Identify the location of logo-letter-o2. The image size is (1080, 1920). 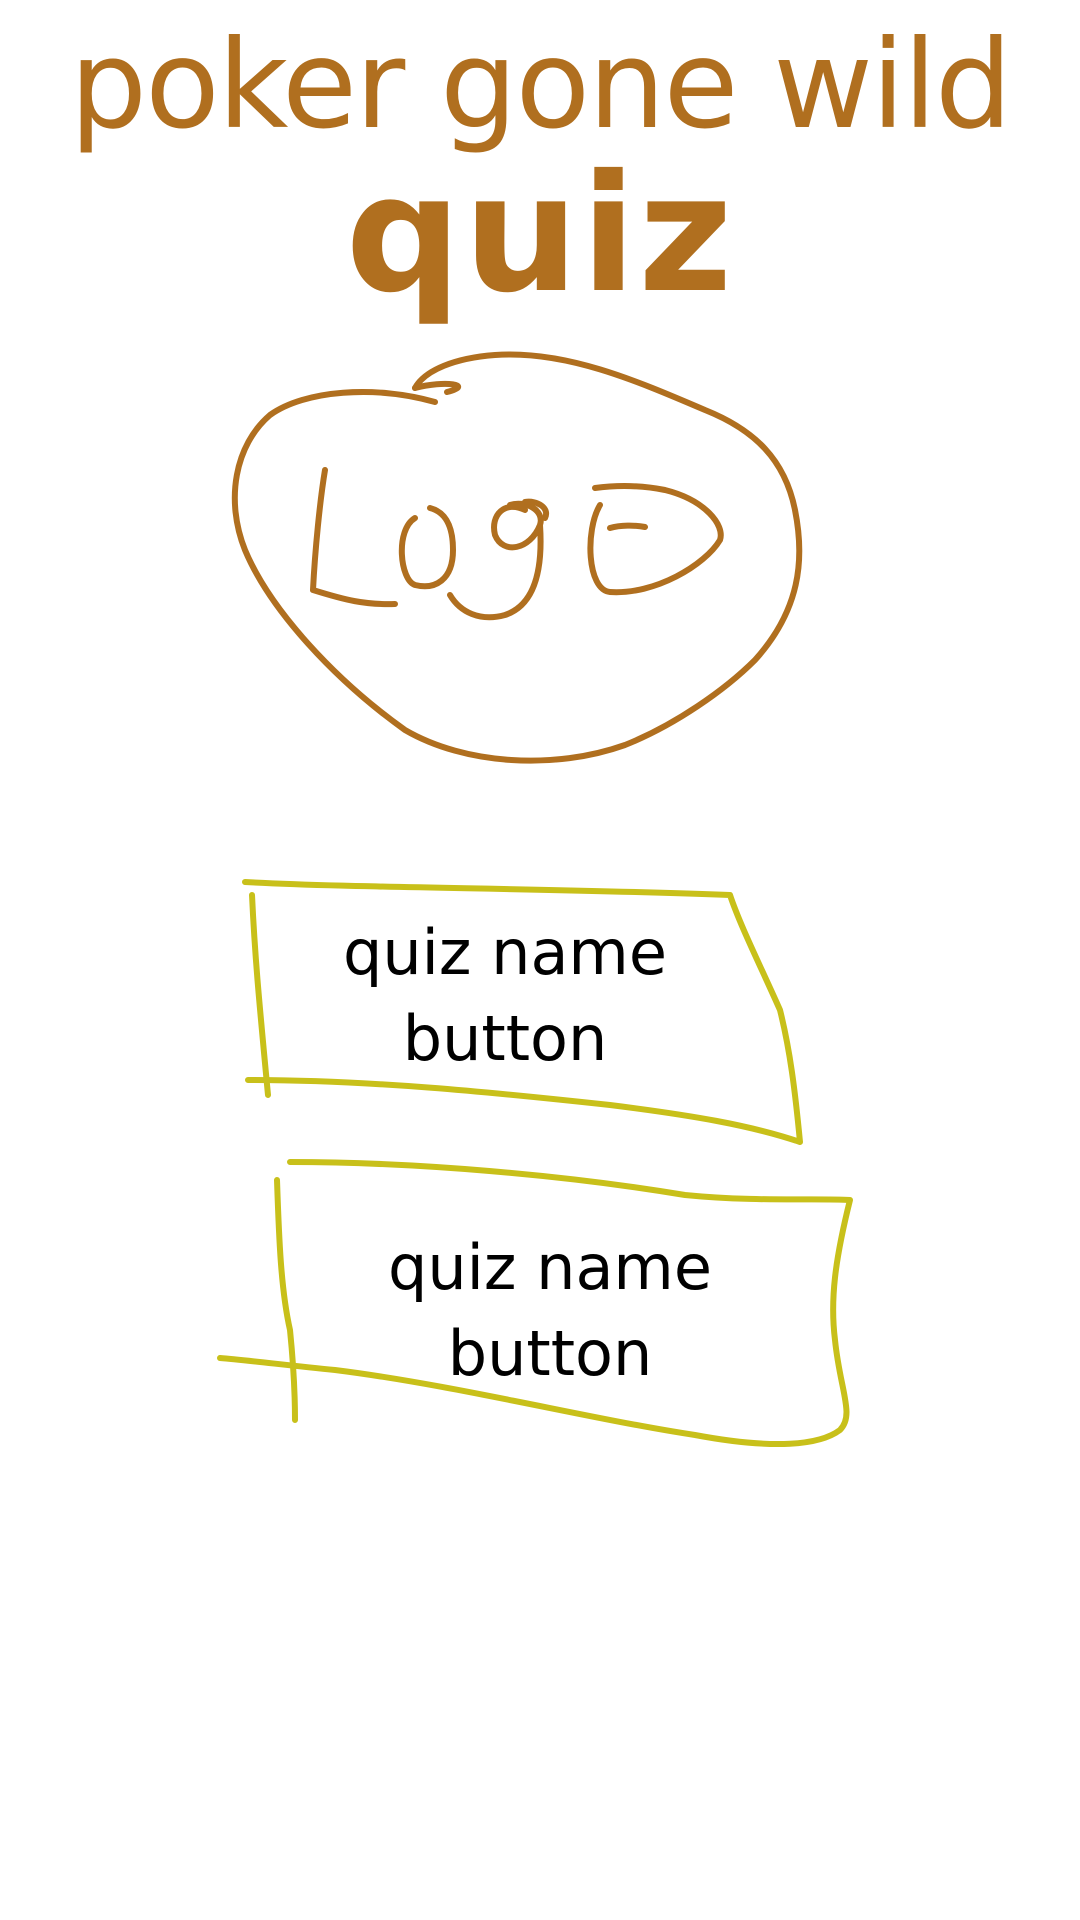
(655, 539).